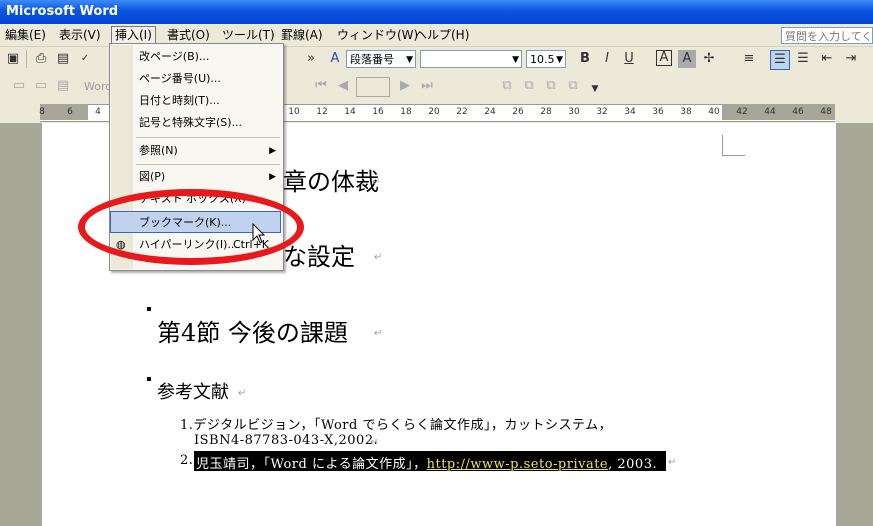 This screenshot has height=526, width=873. I want to click on doc-icon: ▭, so click(41, 86).